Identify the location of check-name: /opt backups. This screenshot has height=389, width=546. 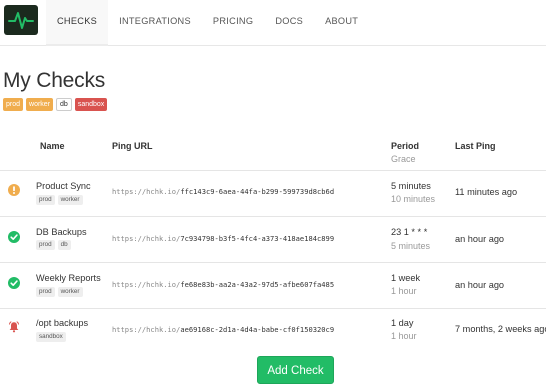
(62, 323).